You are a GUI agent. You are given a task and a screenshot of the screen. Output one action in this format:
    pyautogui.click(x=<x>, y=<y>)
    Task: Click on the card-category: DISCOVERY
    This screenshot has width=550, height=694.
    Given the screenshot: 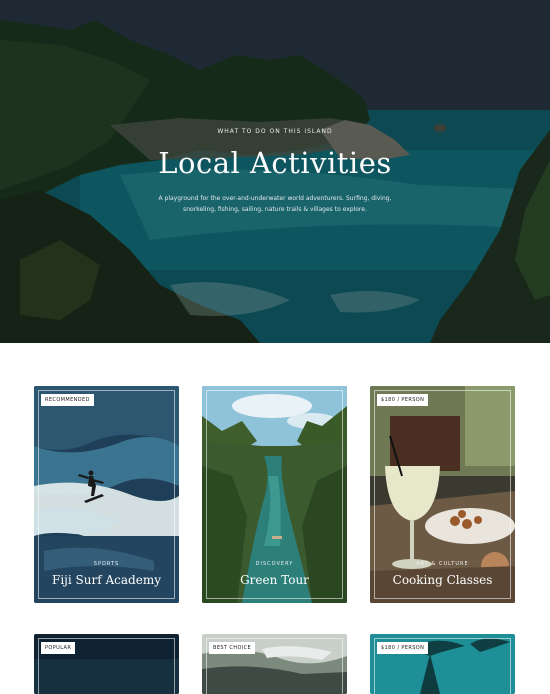 What is the action you would take?
    pyautogui.click(x=274, y=564)
    